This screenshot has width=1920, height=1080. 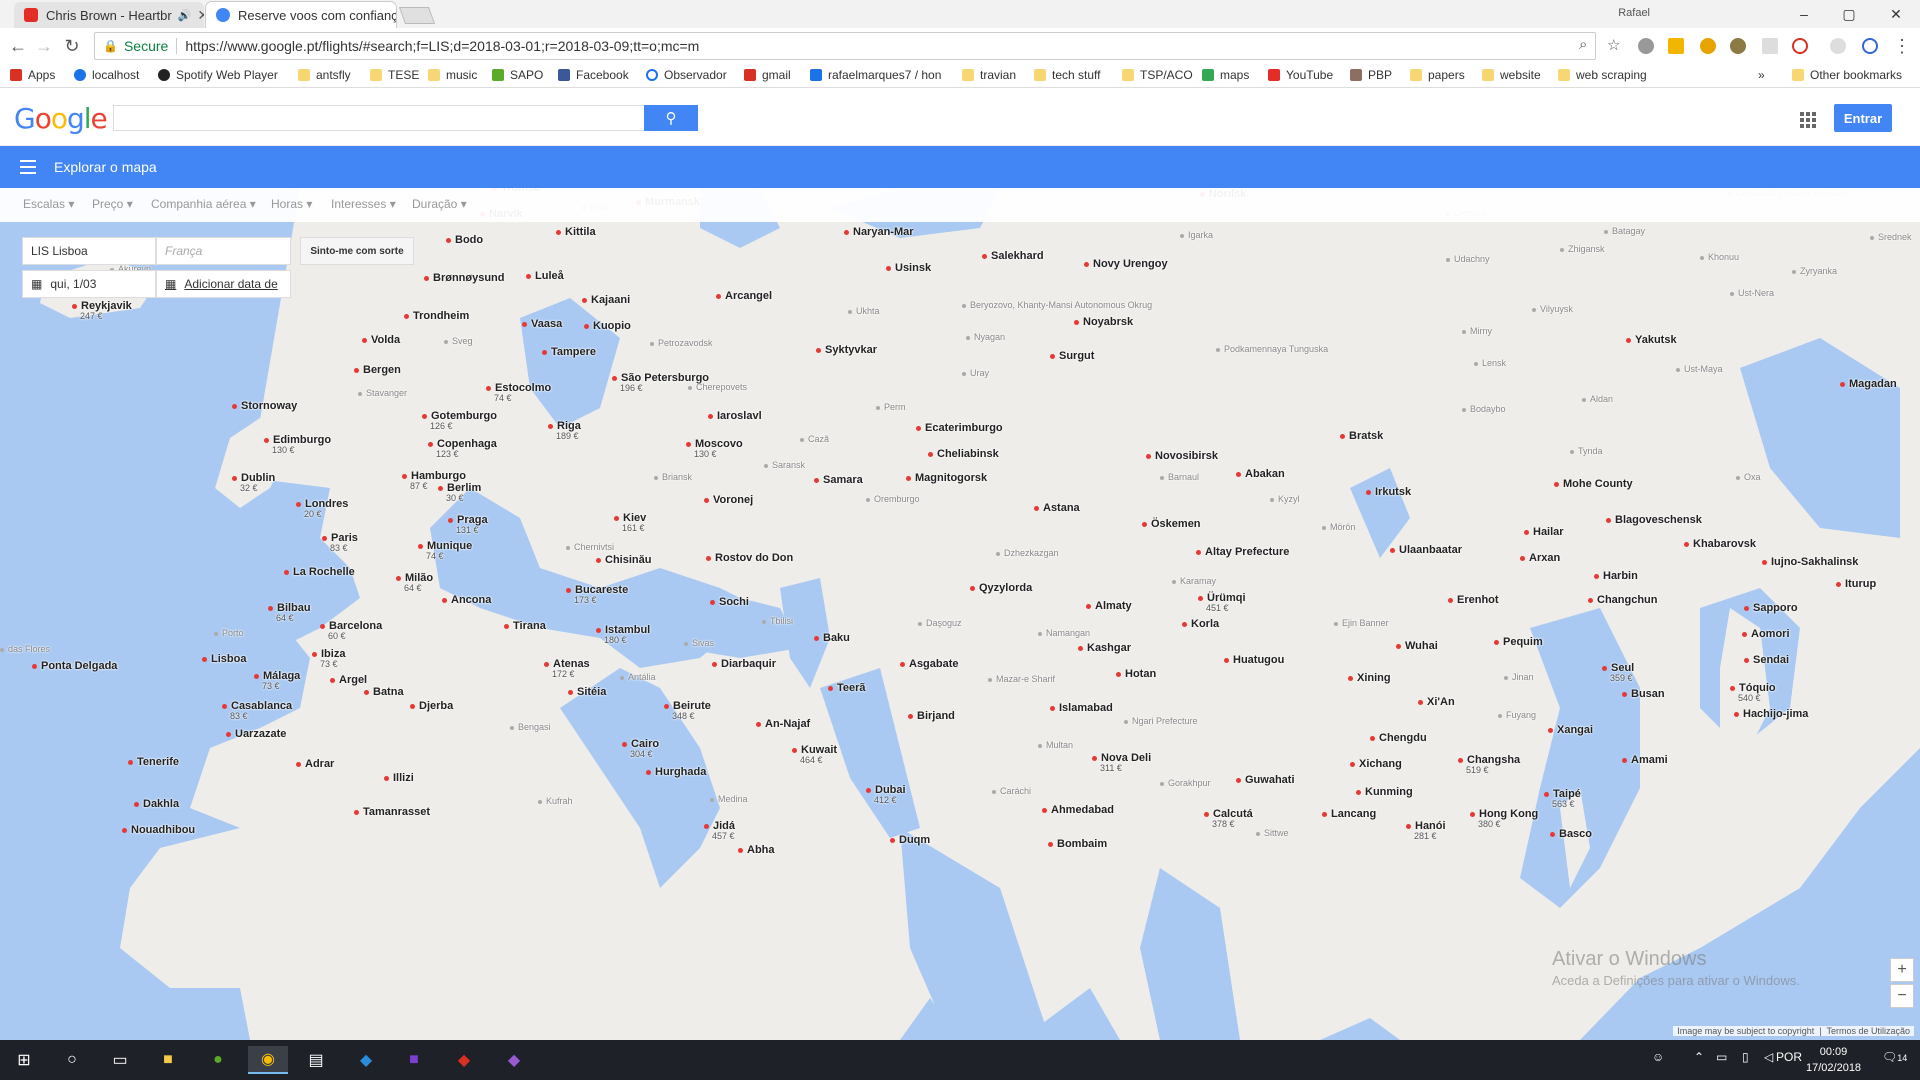 What do you see at coordinates (590, 547) in the screenshot?
I see `minor-airport-label: Chernivtsi` at bounding box center [590, 547].